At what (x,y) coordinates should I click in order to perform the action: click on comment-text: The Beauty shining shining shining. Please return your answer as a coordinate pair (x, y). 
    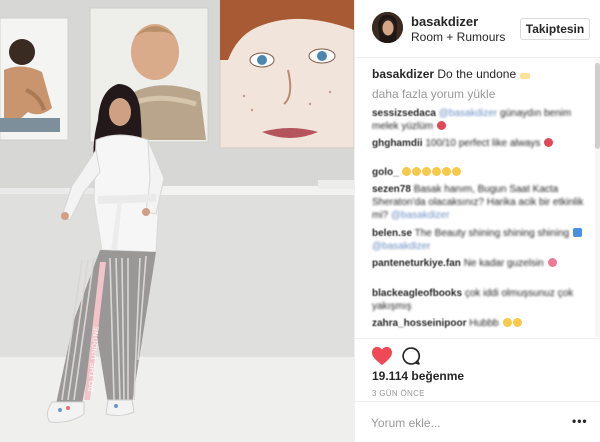
    Looking at the image, I should click on (492, 233).